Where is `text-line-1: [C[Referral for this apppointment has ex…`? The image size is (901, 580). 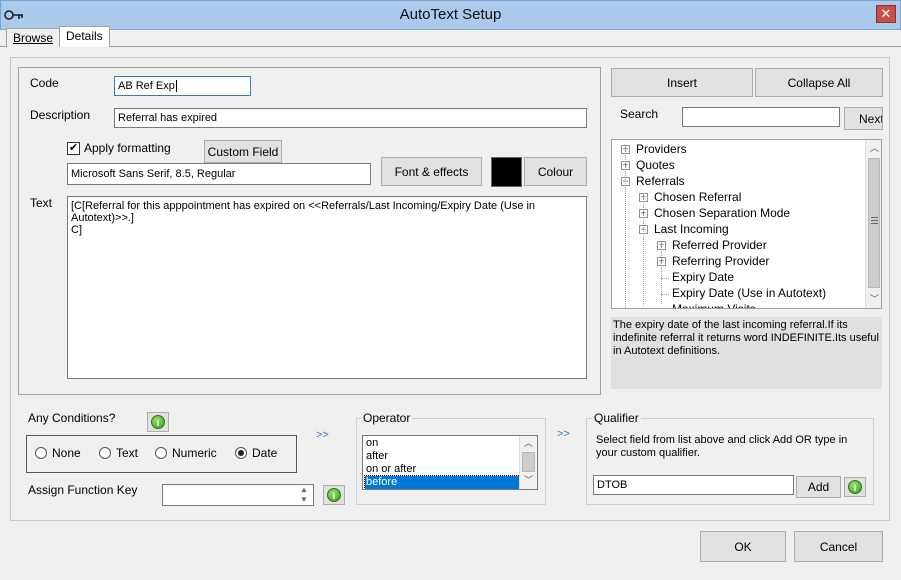 text-line-1: [C[Referral for this apppointment has ex… is located at coordinates (303, 212).